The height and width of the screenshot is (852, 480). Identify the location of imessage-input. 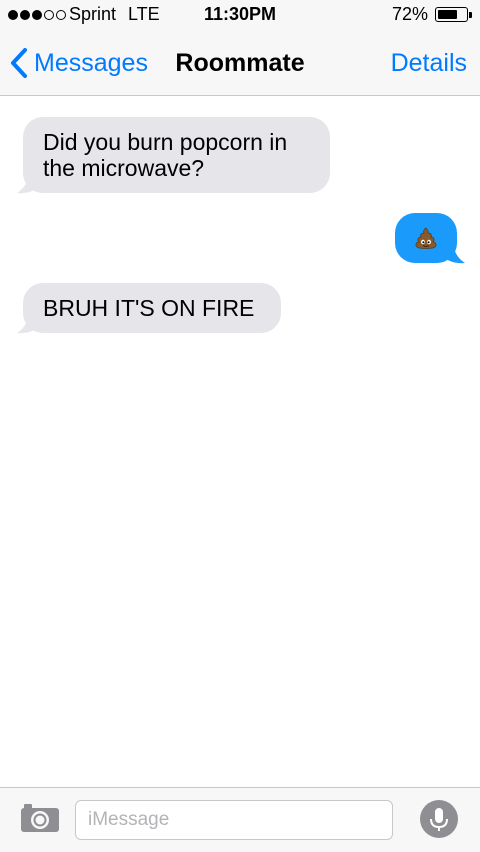
(234, 820).